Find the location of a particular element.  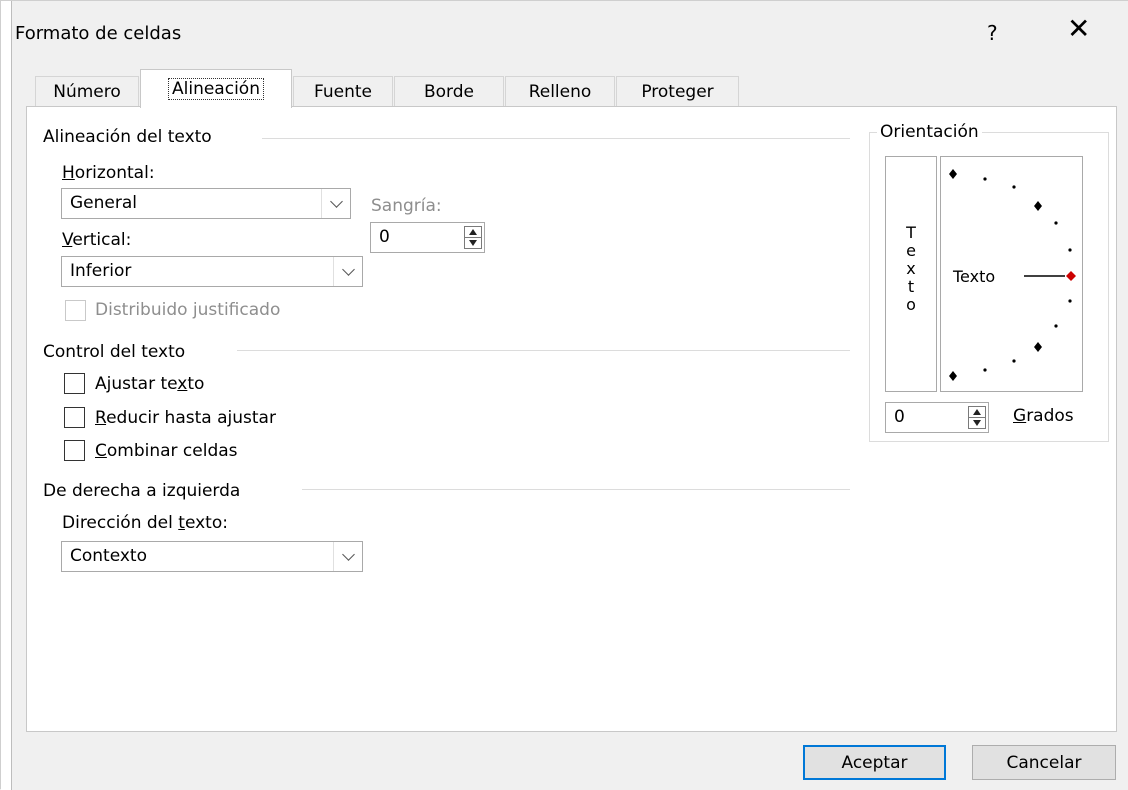

ok-button: Aceptar is located at coordinates (874, 762).